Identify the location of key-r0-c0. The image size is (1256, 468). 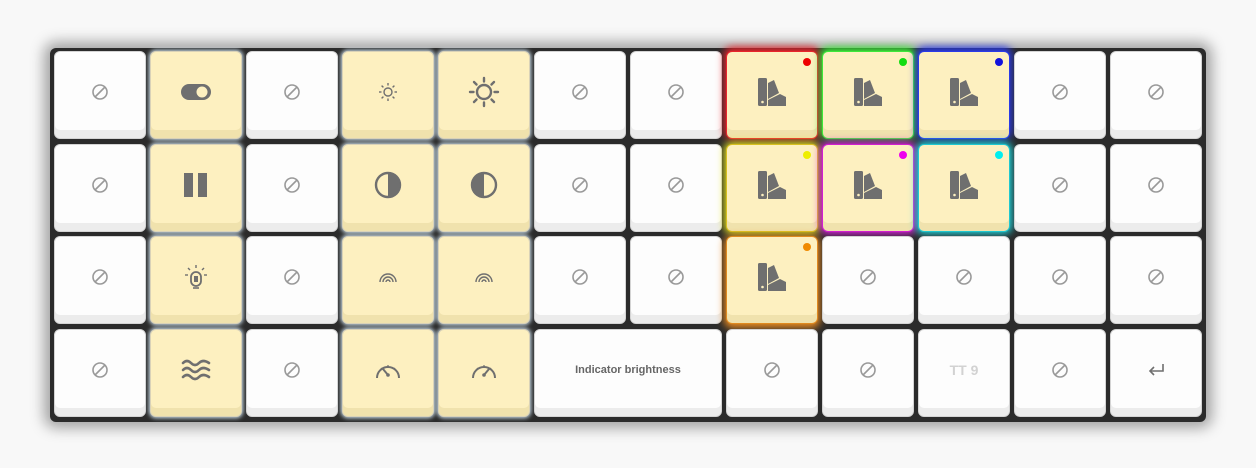
(100, 95).